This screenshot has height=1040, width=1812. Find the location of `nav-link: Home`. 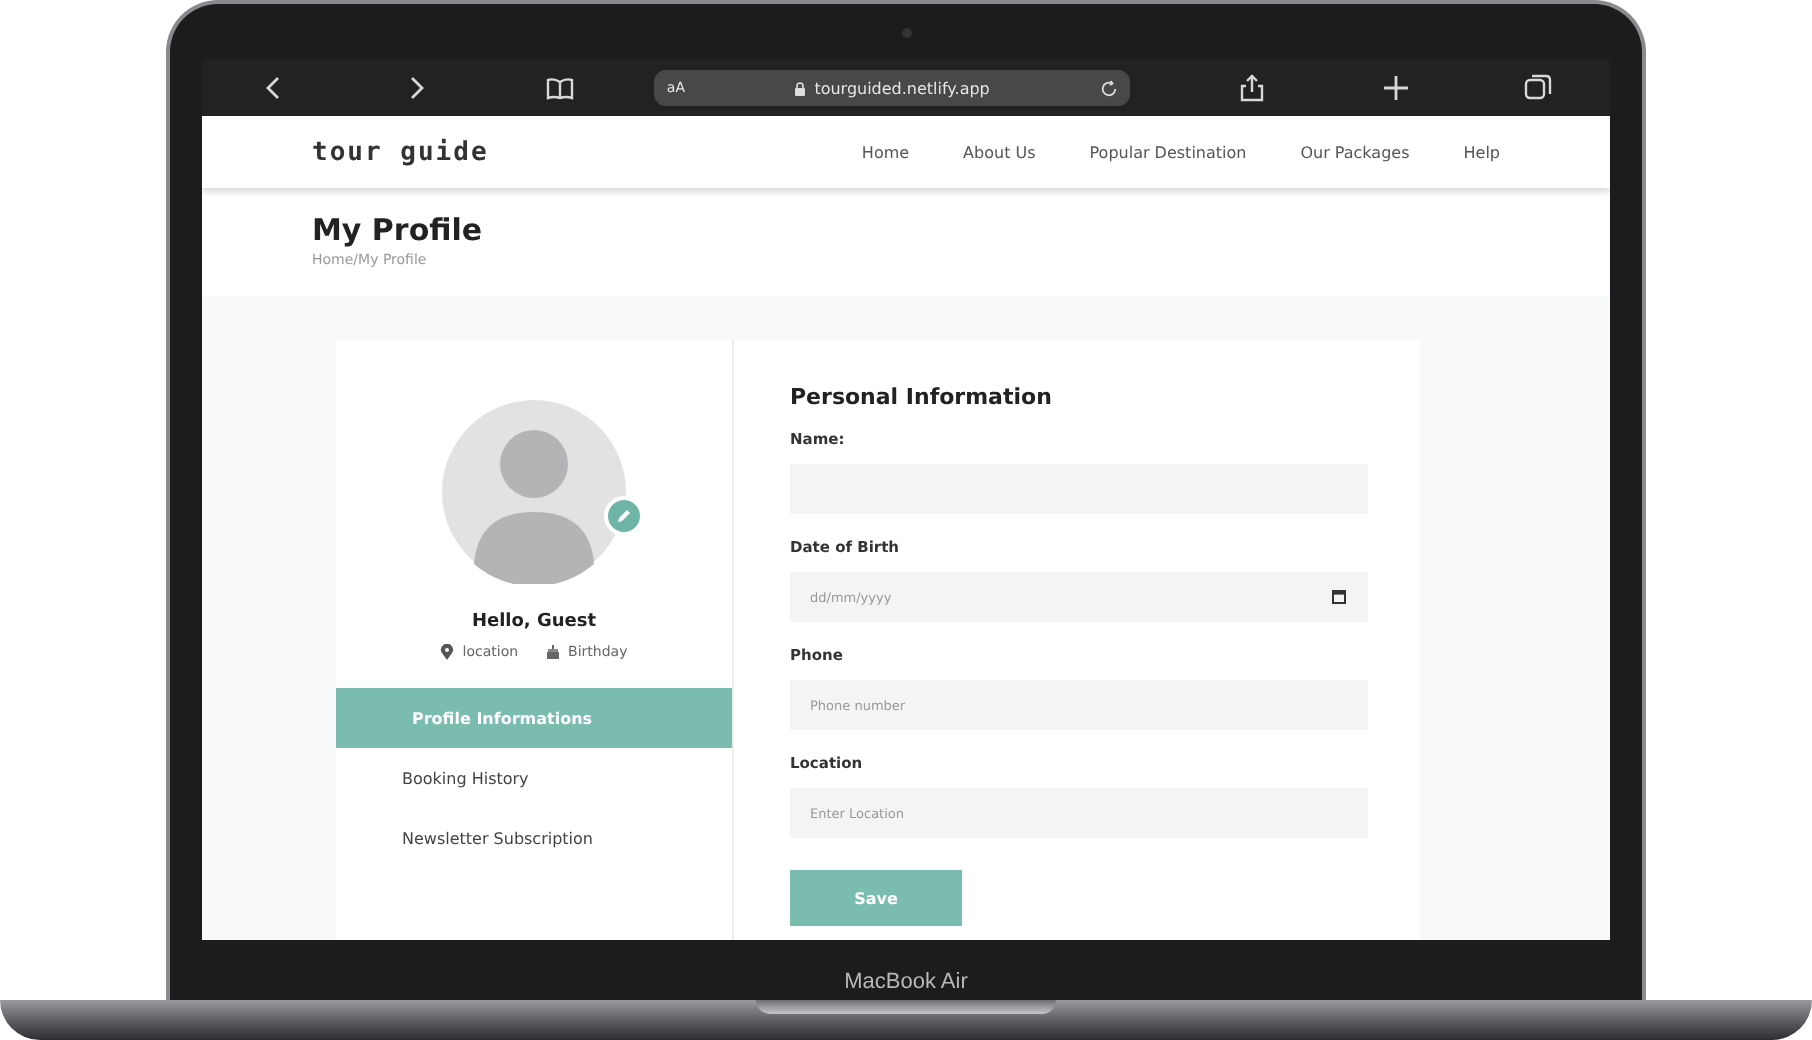

nav-link: Home is located at coordinates (885, 152).